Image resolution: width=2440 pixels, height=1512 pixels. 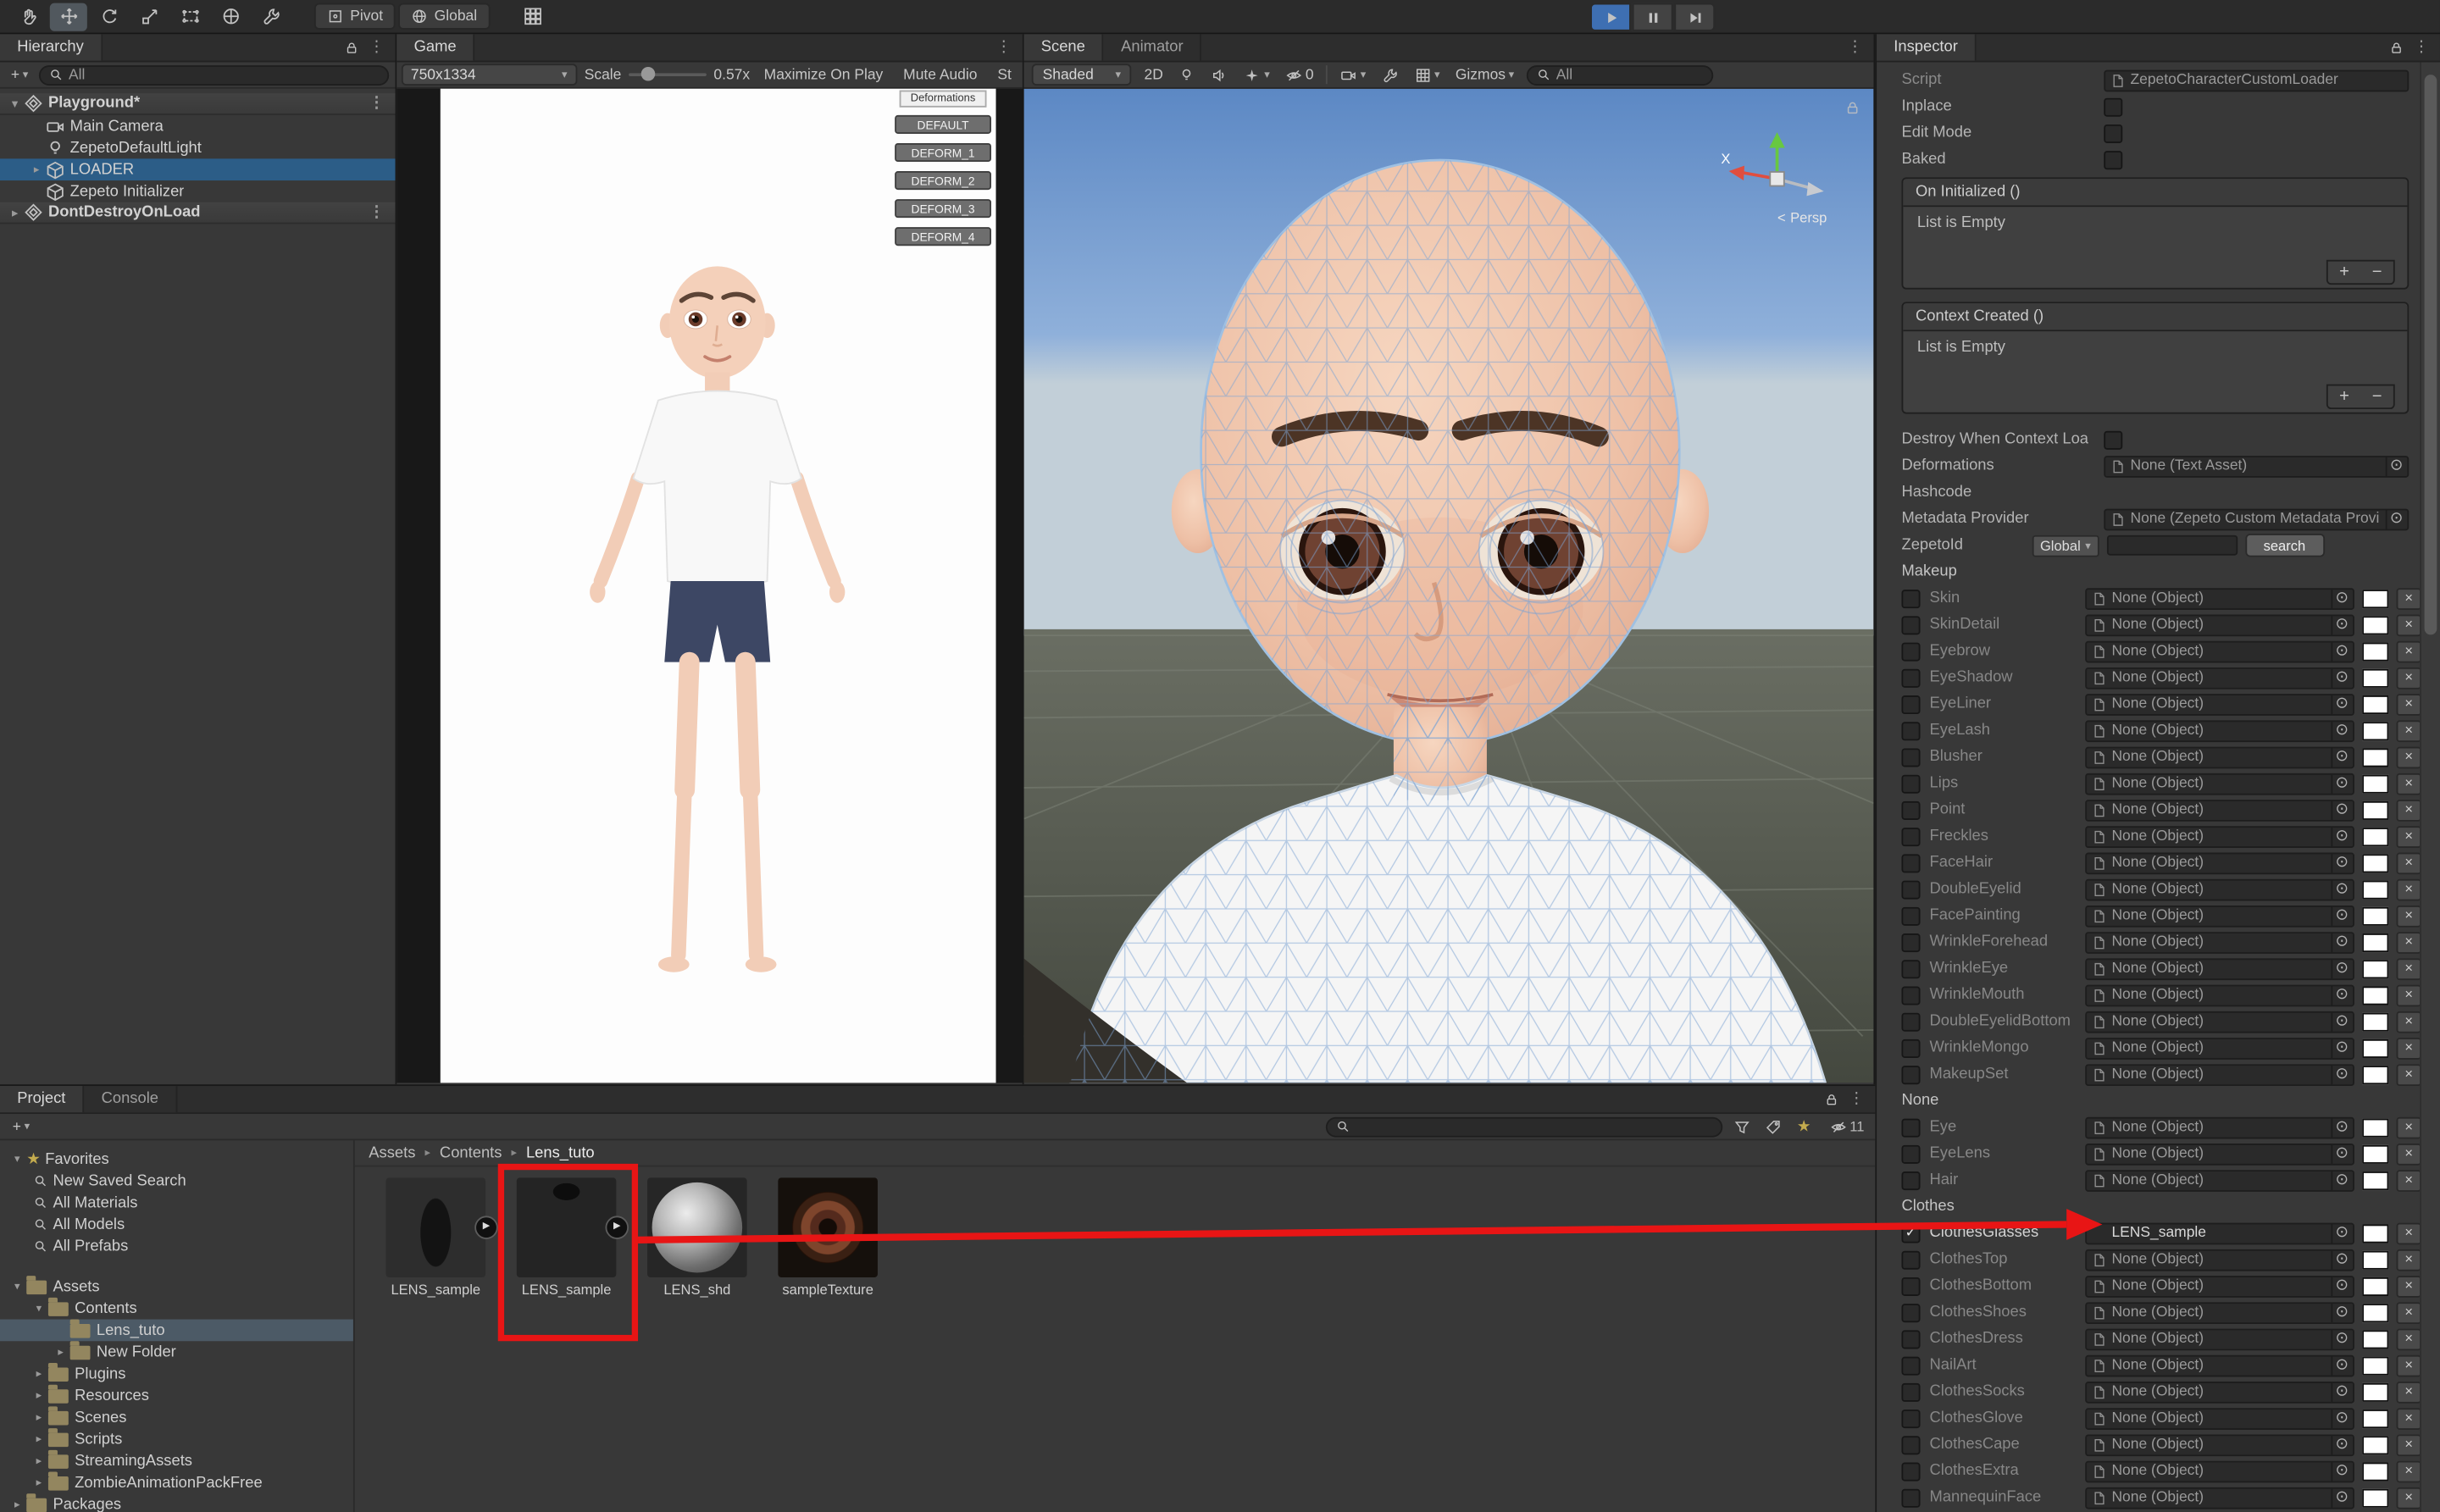 What do you see at coordinates (176, 1373) in the screenshot?
I see `folder-tree-item: ▸ Plugins` at bounding box center [176, 1373].